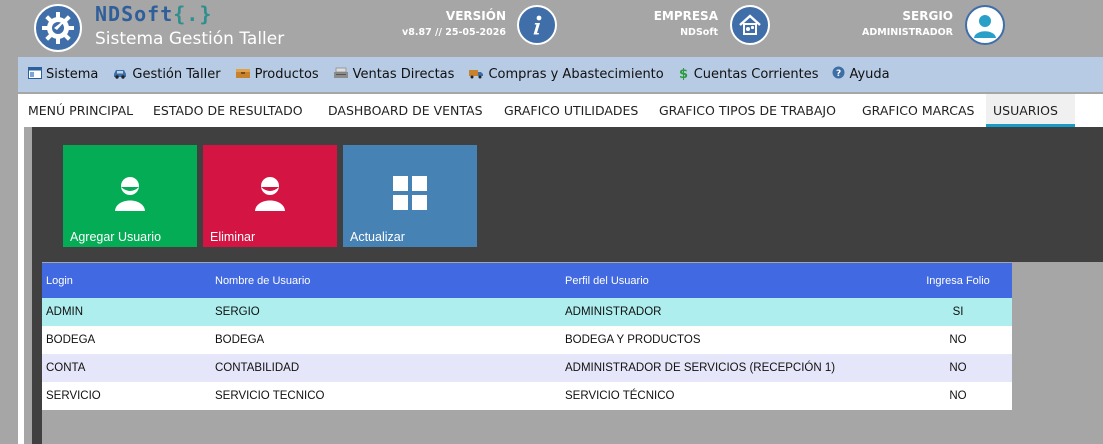 This screenshot has width=1103, height=444. What do you see at coordinates (927, 16) in the screenshot?
I see `user-name: SERGIO` at bounding box center [927, 16].